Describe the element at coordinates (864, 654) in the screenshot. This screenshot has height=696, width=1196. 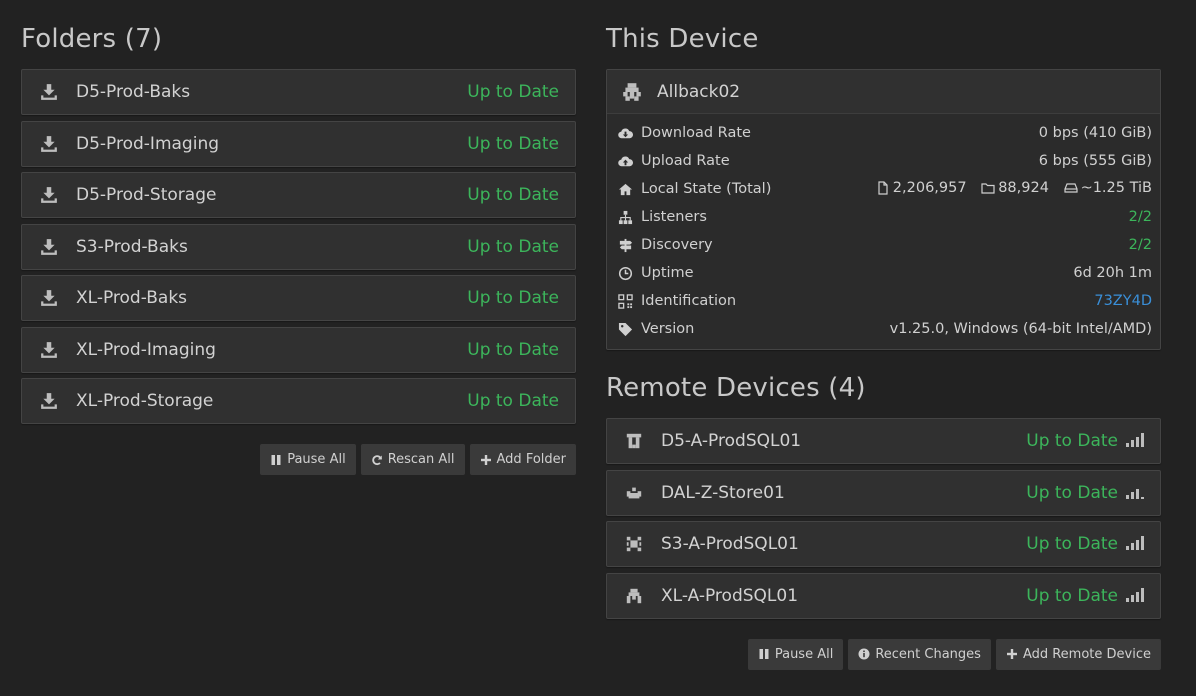
I see `info-circle-icon` at that location.